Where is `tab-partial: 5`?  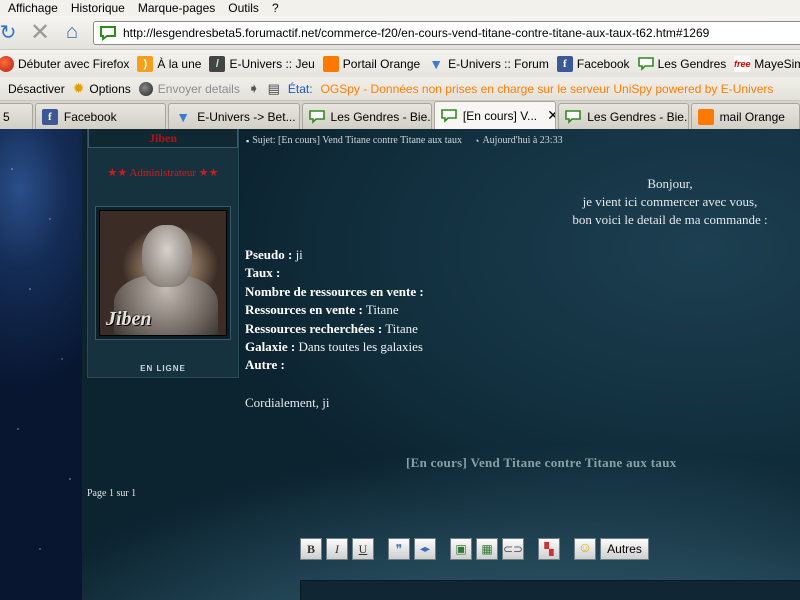 tab-partial: 5 is located at coordinates (16, 116).